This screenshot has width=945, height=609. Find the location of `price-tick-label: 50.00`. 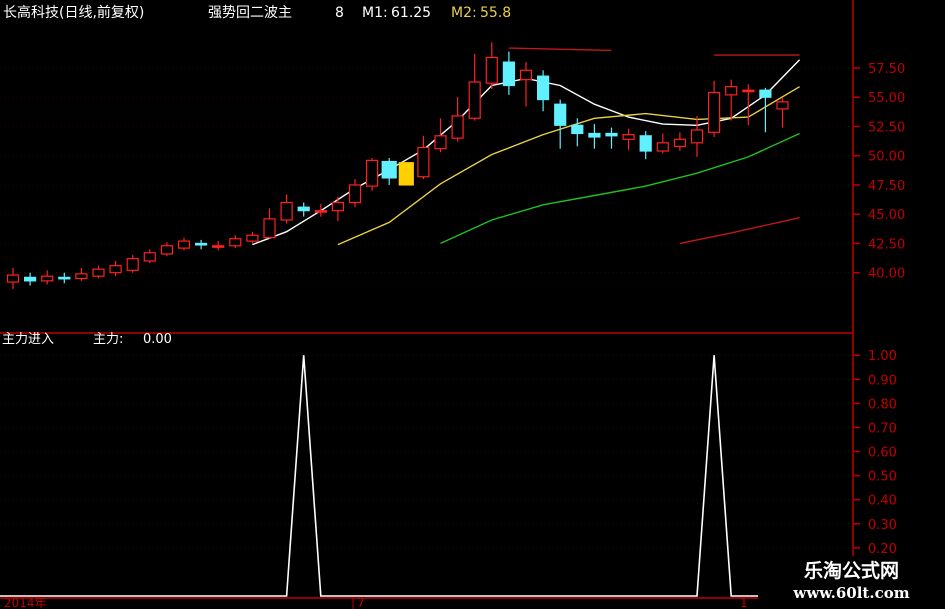

price-tick-label: 50.00 is located at coordinates (886, 157).